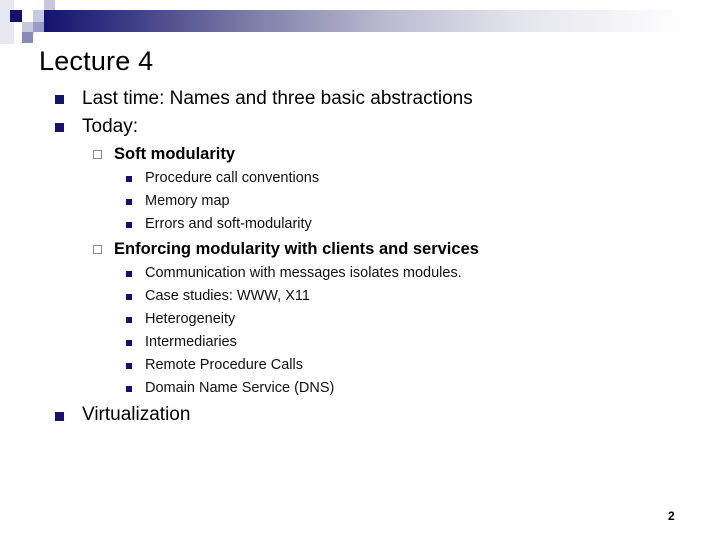  Describe the element at coordinates (187, 201) in the screenshot. I see `sub-bullet: Memory map` at that location.